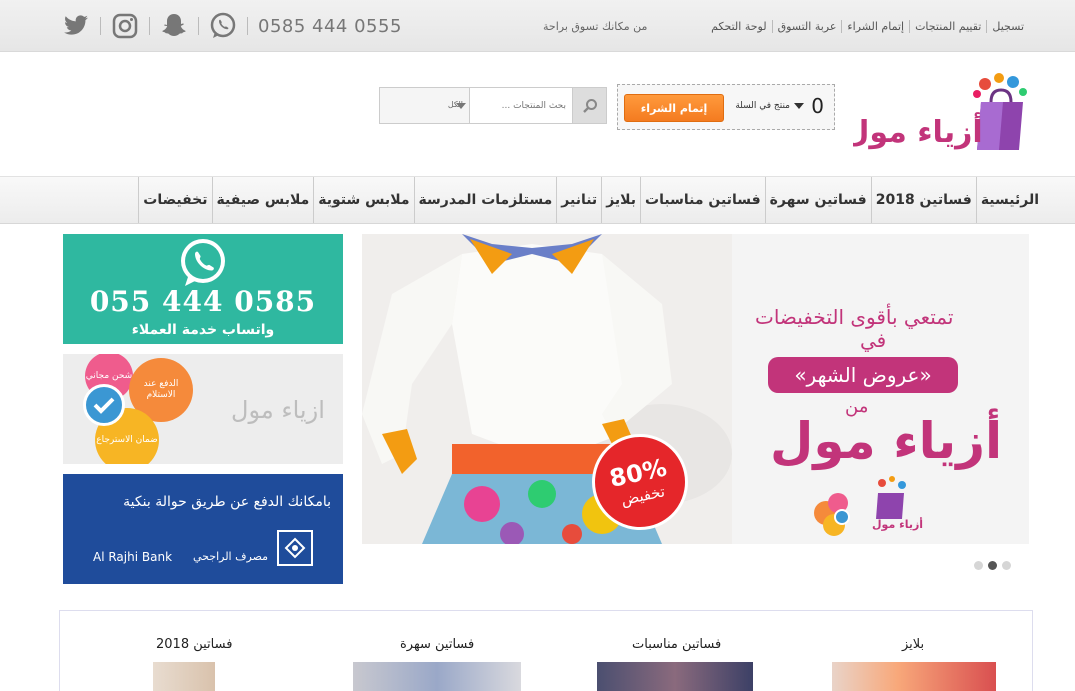 The image size is (1075, 691). I want to click on whatsapp-icon, so click(223, 26).